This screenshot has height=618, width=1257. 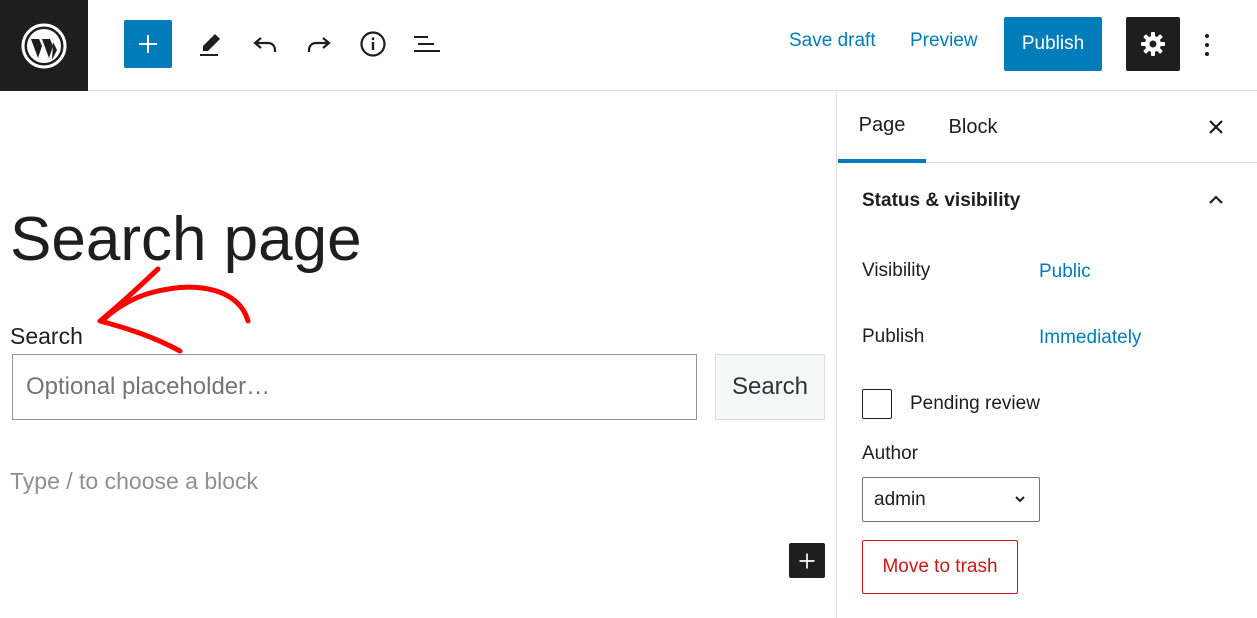 I want to click on close-sidebar-button, so click(x=1216, y=127).